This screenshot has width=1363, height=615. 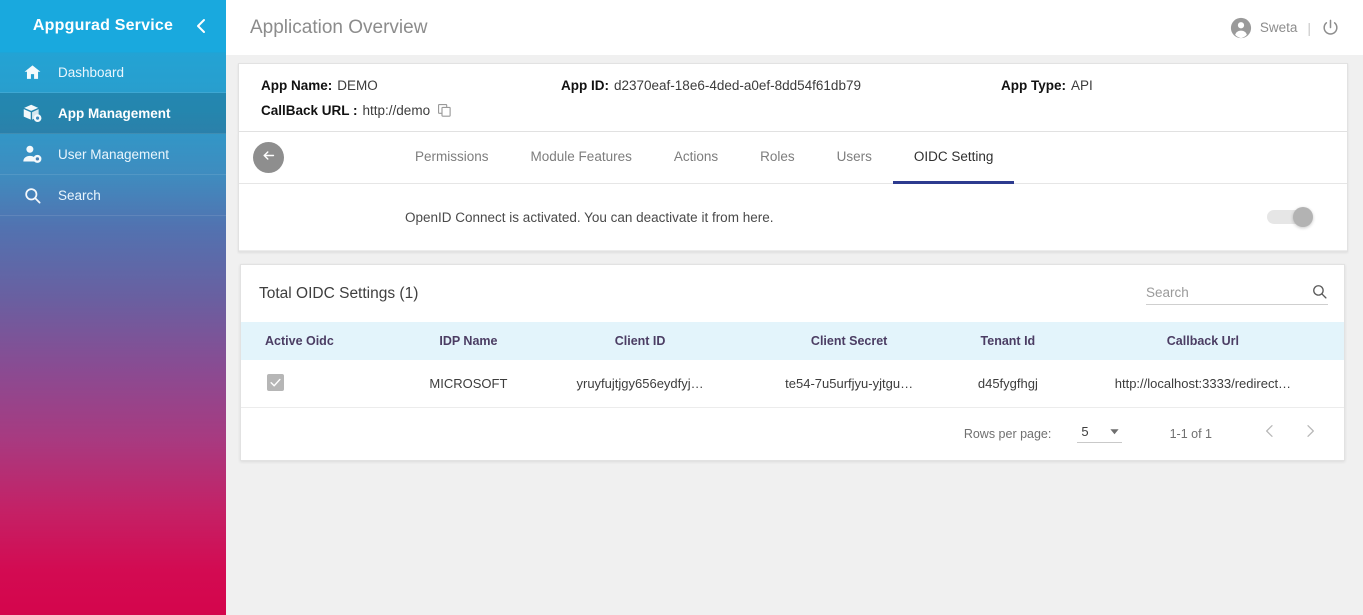 What do you see at coordinates (854, 158) in the screenshot?
I see `tab-users: Users` at bounding box center [854, 158].